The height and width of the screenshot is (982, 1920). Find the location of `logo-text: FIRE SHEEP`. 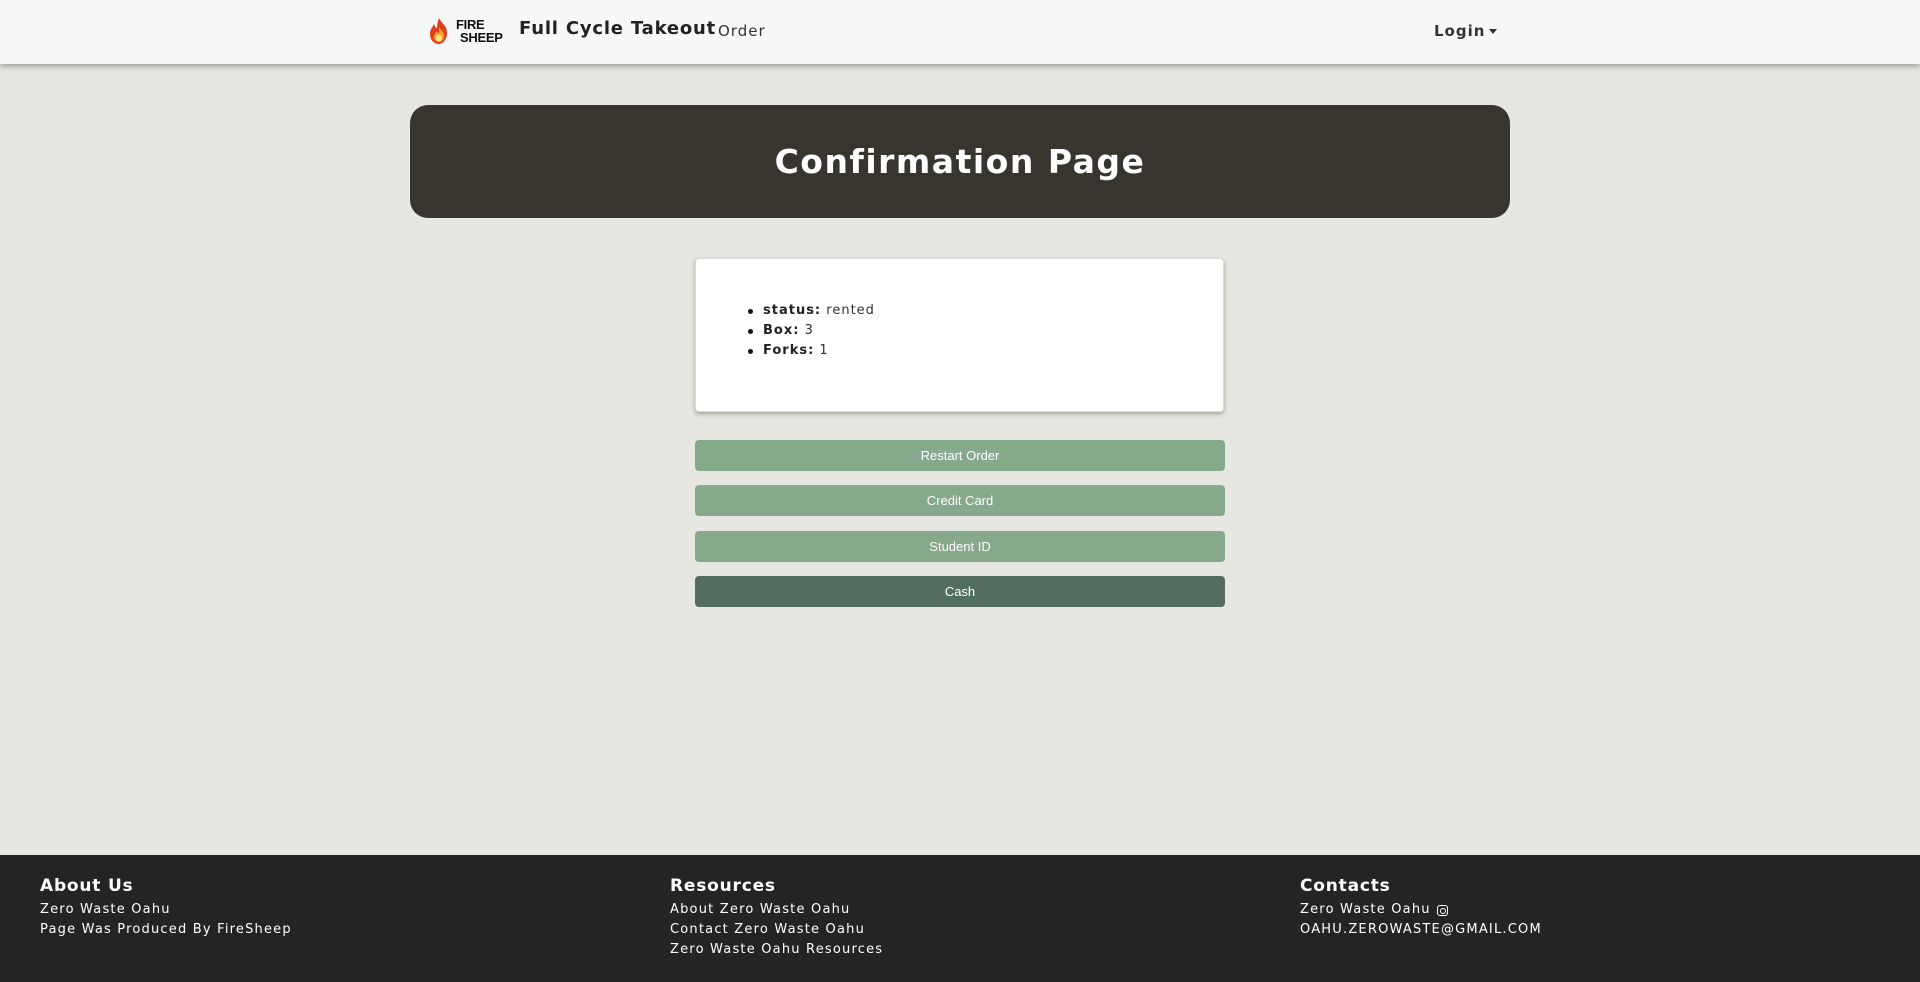

logo-text: FIRE SHEEP is located at coordinates (479, 31).